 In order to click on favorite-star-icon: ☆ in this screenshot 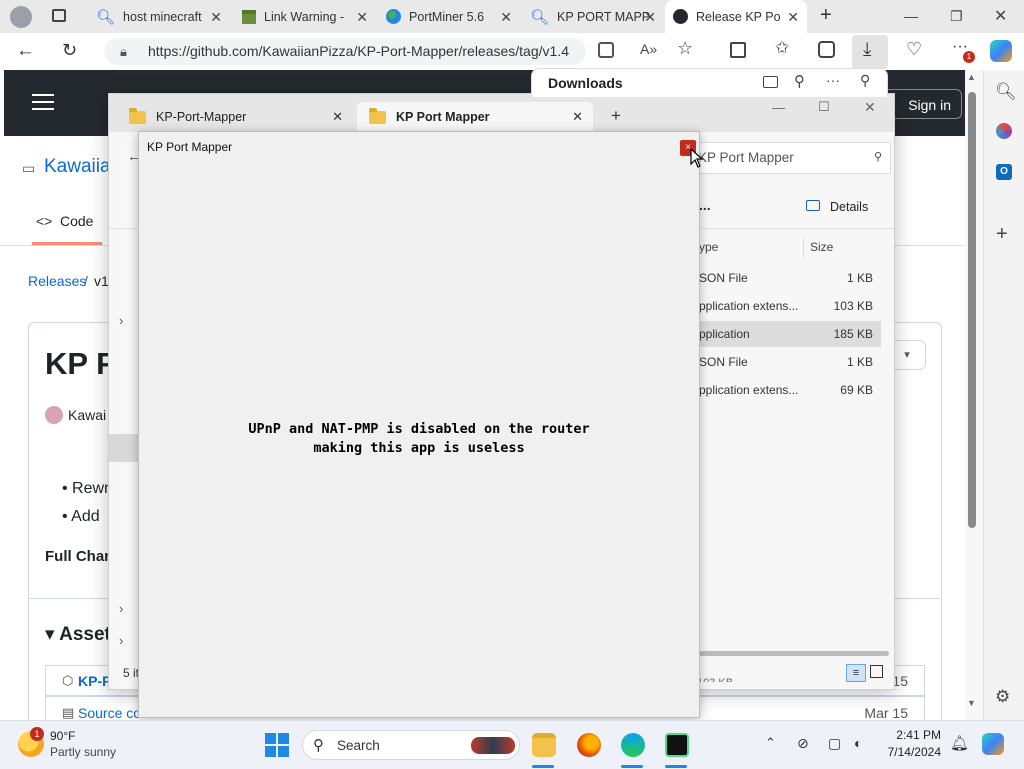, I will do `click(685, 48)`.